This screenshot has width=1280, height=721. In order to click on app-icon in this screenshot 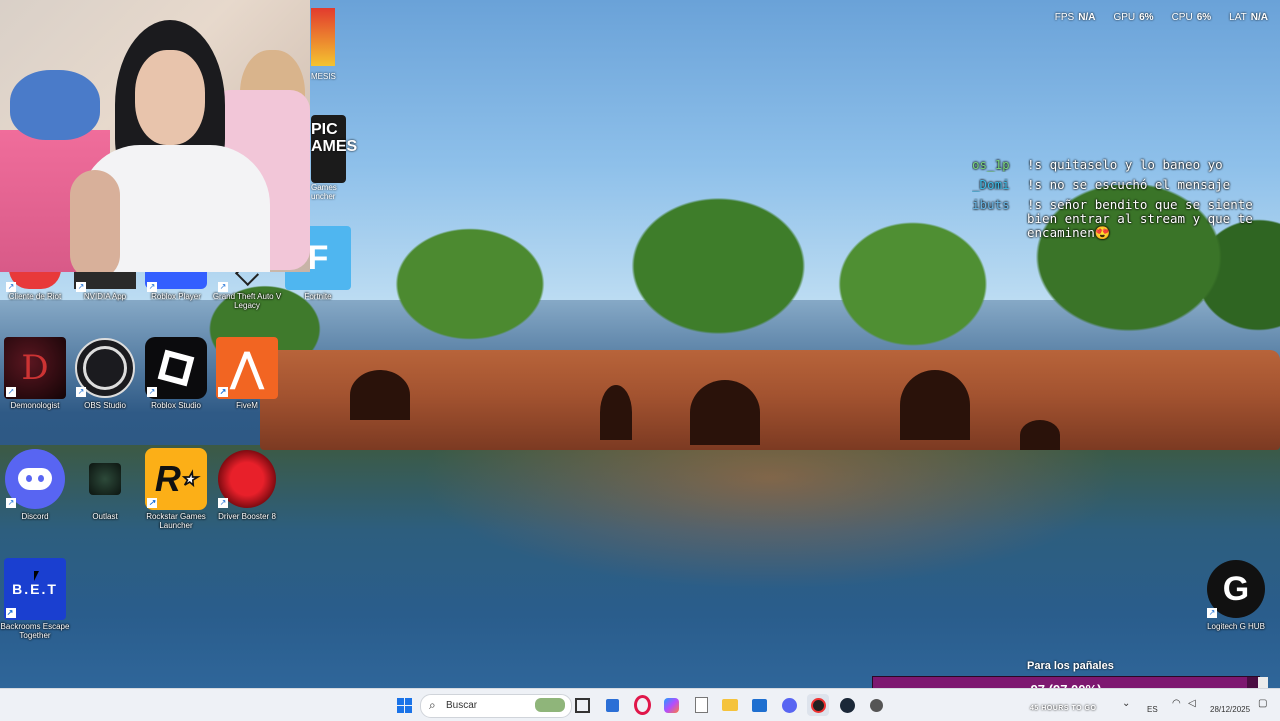, I will do `click(876, 705)`.